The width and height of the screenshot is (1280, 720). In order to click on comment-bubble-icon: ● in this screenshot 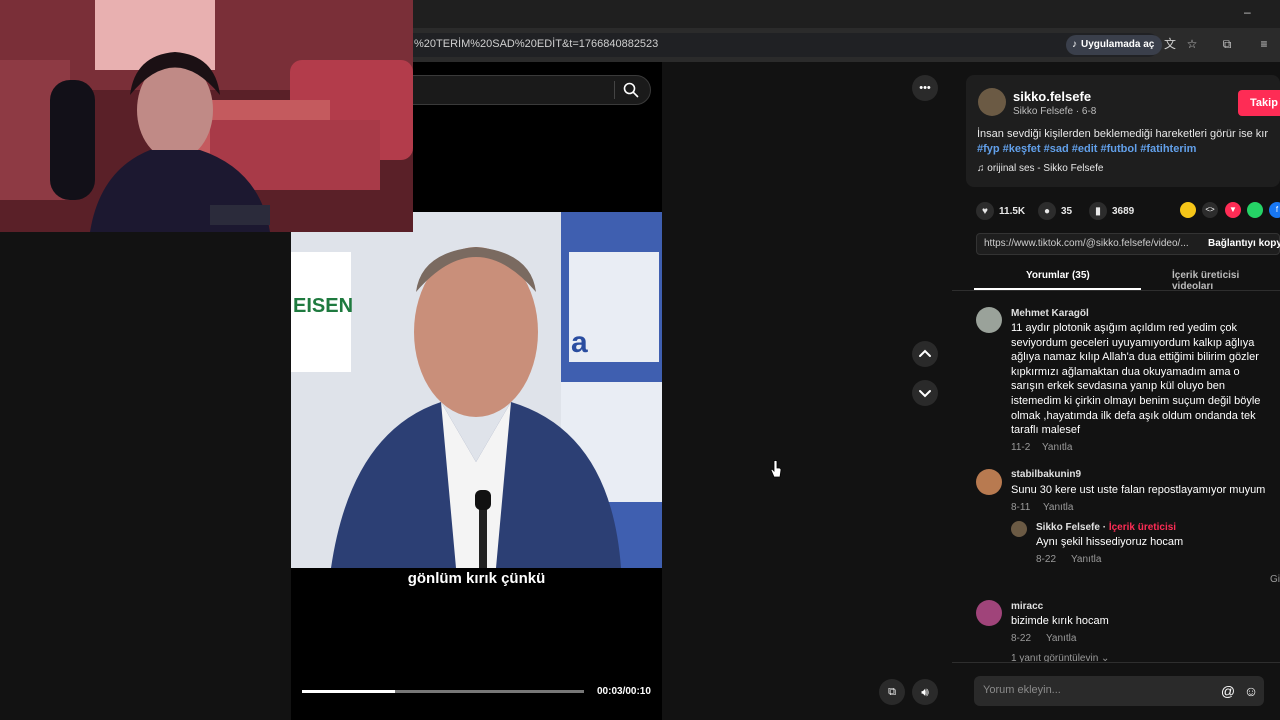, I will do `click(1047, 211)`.